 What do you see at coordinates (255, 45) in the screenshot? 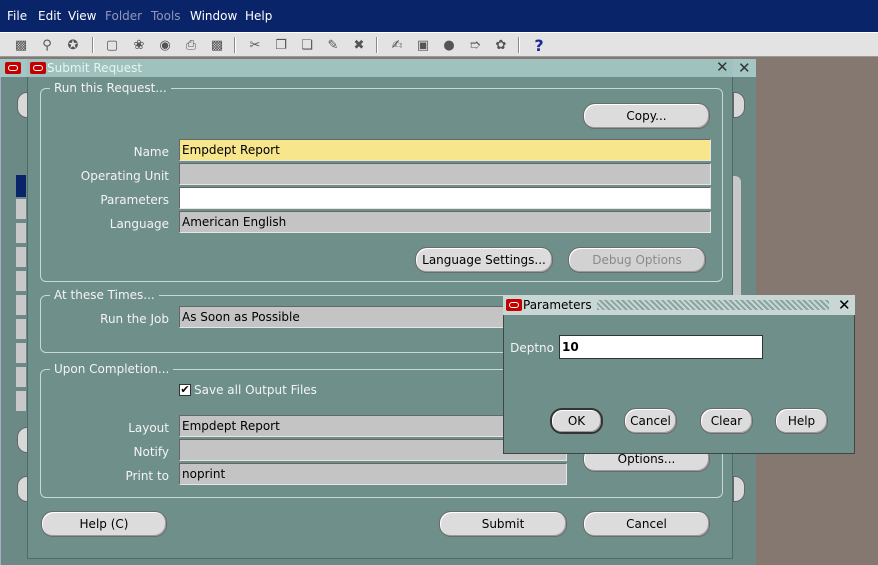
I see `cut-icon: ✂` at bounding box center [255, 45].